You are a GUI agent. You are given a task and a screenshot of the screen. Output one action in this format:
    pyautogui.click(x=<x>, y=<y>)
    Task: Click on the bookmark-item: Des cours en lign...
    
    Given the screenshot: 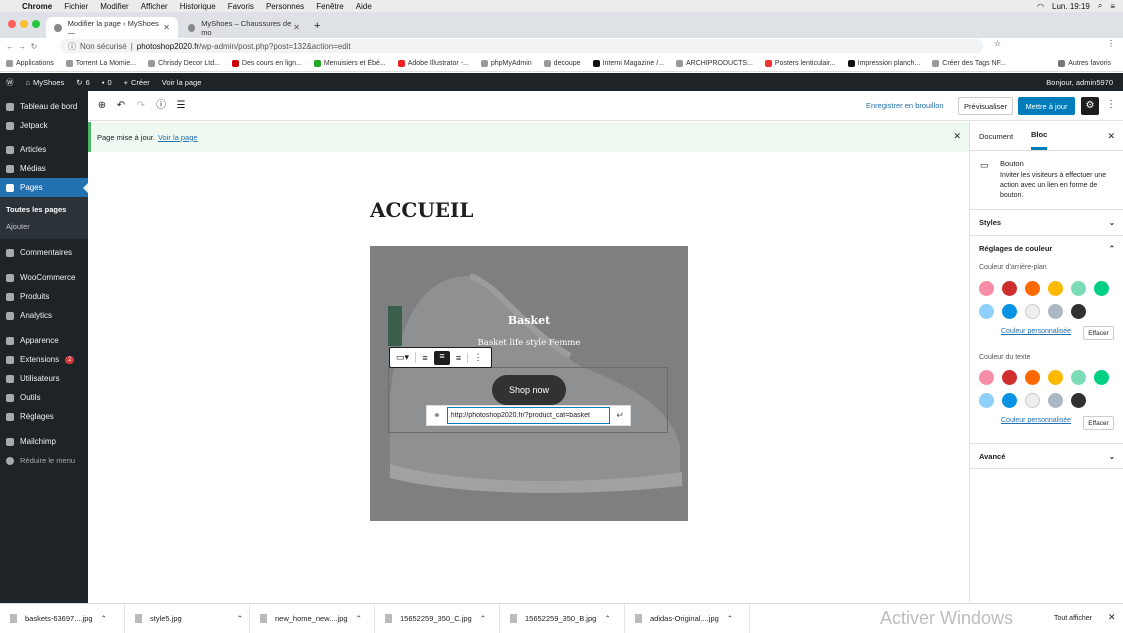 What is the action you would take?
    pyautogui.click(x=266, y=63)
    